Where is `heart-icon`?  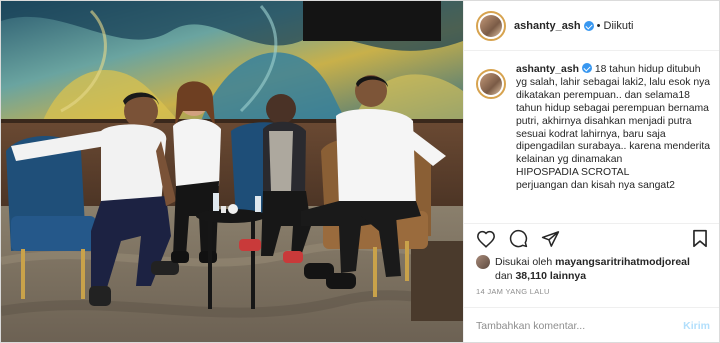
heart-icon is located at coordinates (486, 239).